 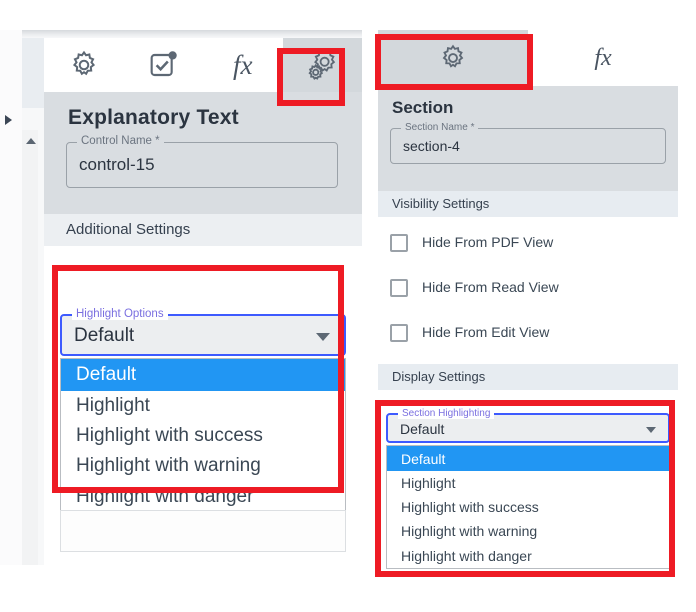 I want to click on right-panel-header-block: Section Section Name * section-4, so click(x=528, y=138).